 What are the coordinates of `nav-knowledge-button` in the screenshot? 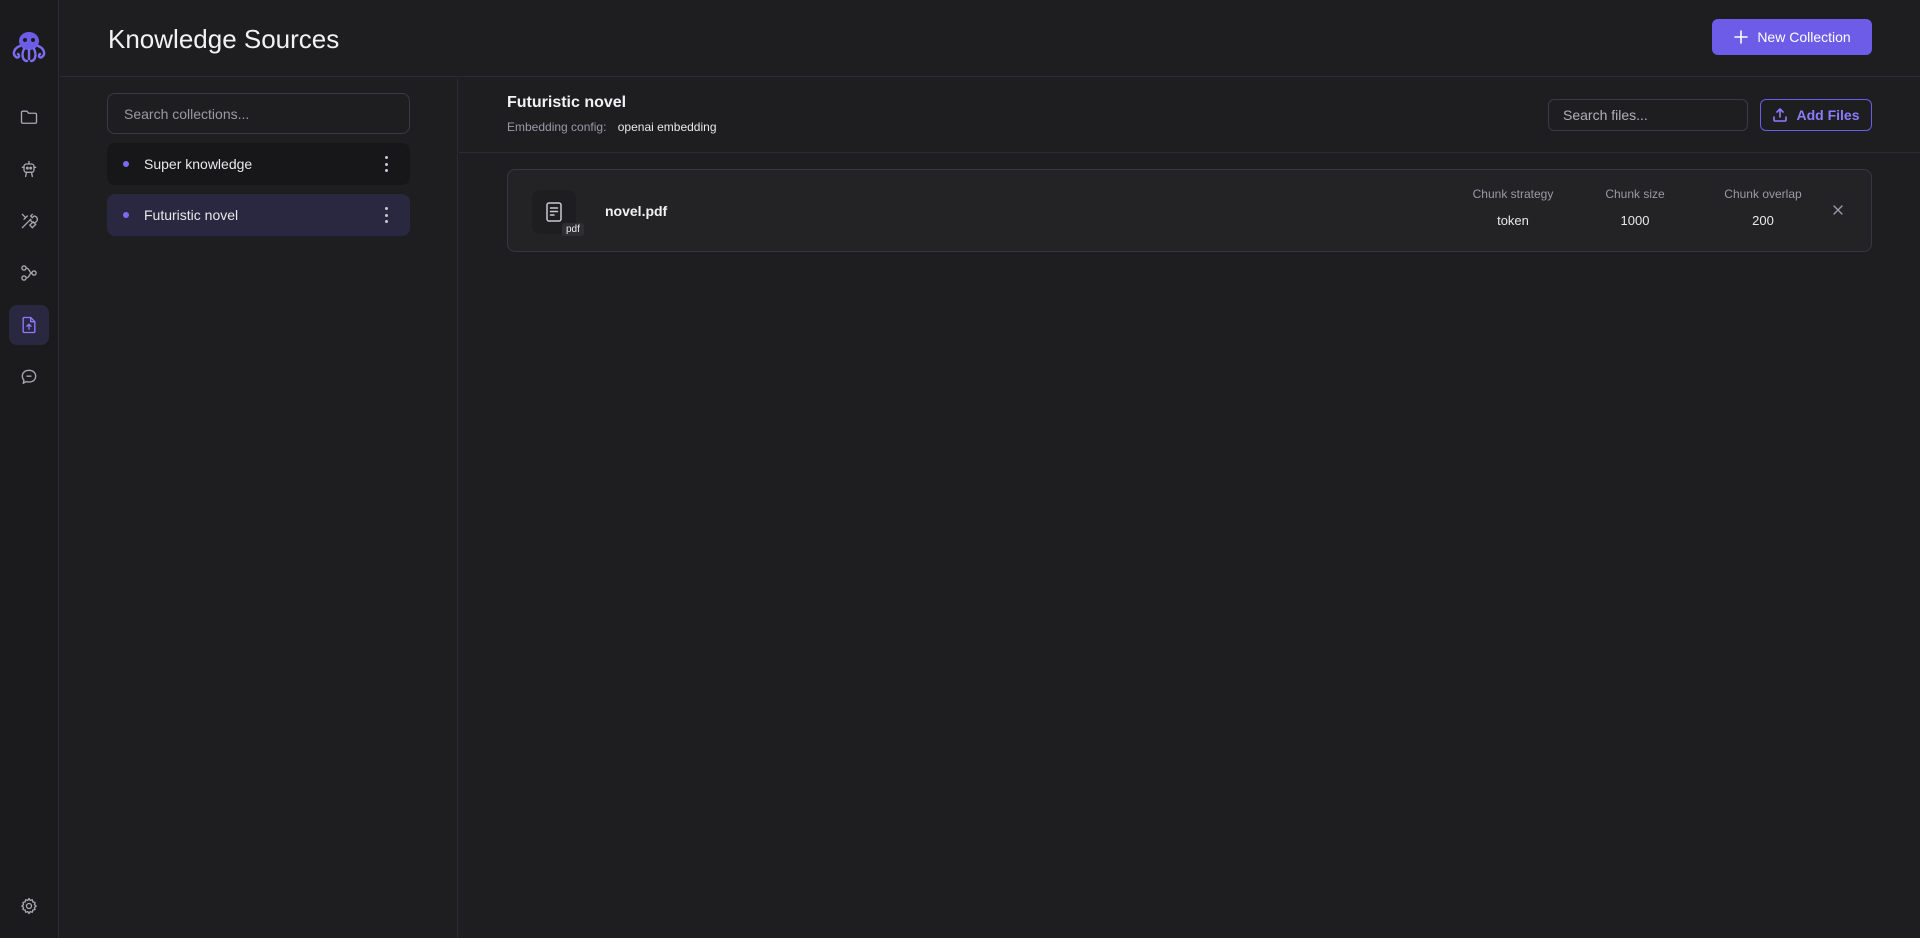 It's located at (29, 325).